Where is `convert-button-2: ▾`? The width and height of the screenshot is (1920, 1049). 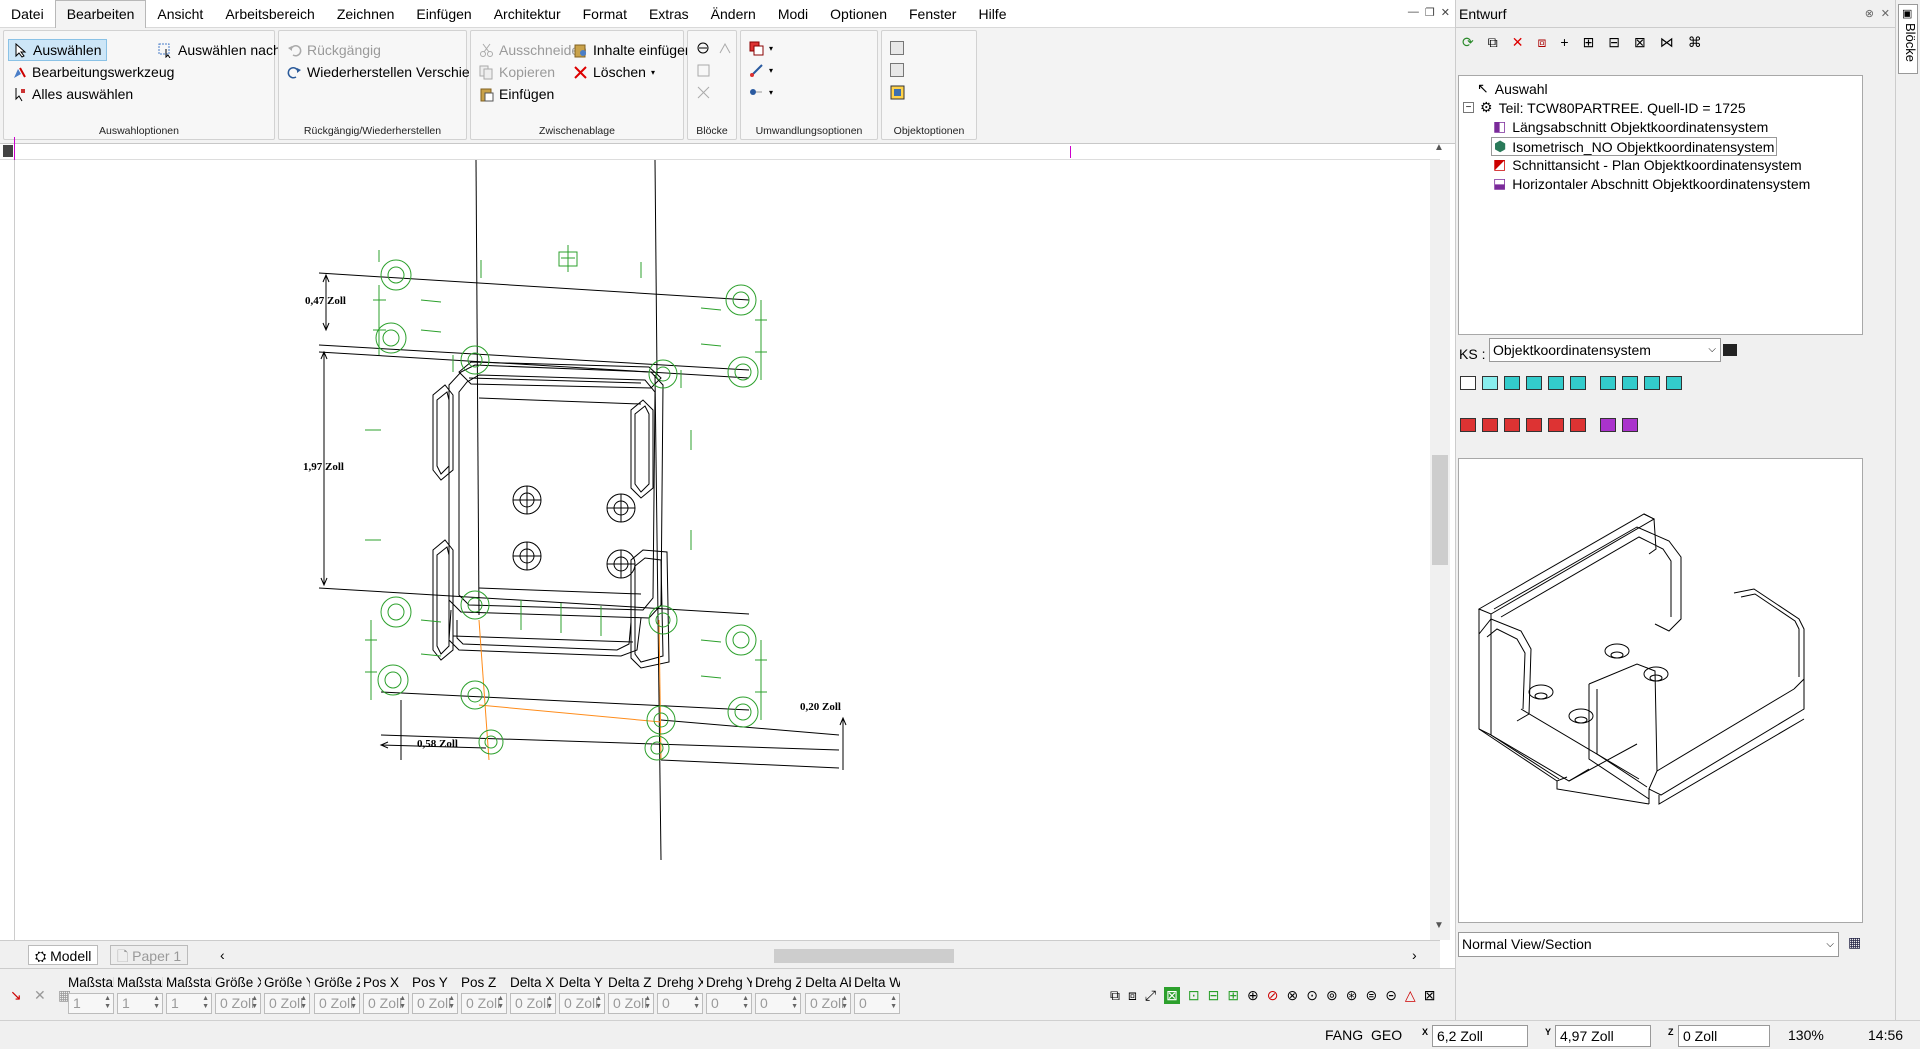 convert-button-2: ▾ is located at coordinates (761, 70).